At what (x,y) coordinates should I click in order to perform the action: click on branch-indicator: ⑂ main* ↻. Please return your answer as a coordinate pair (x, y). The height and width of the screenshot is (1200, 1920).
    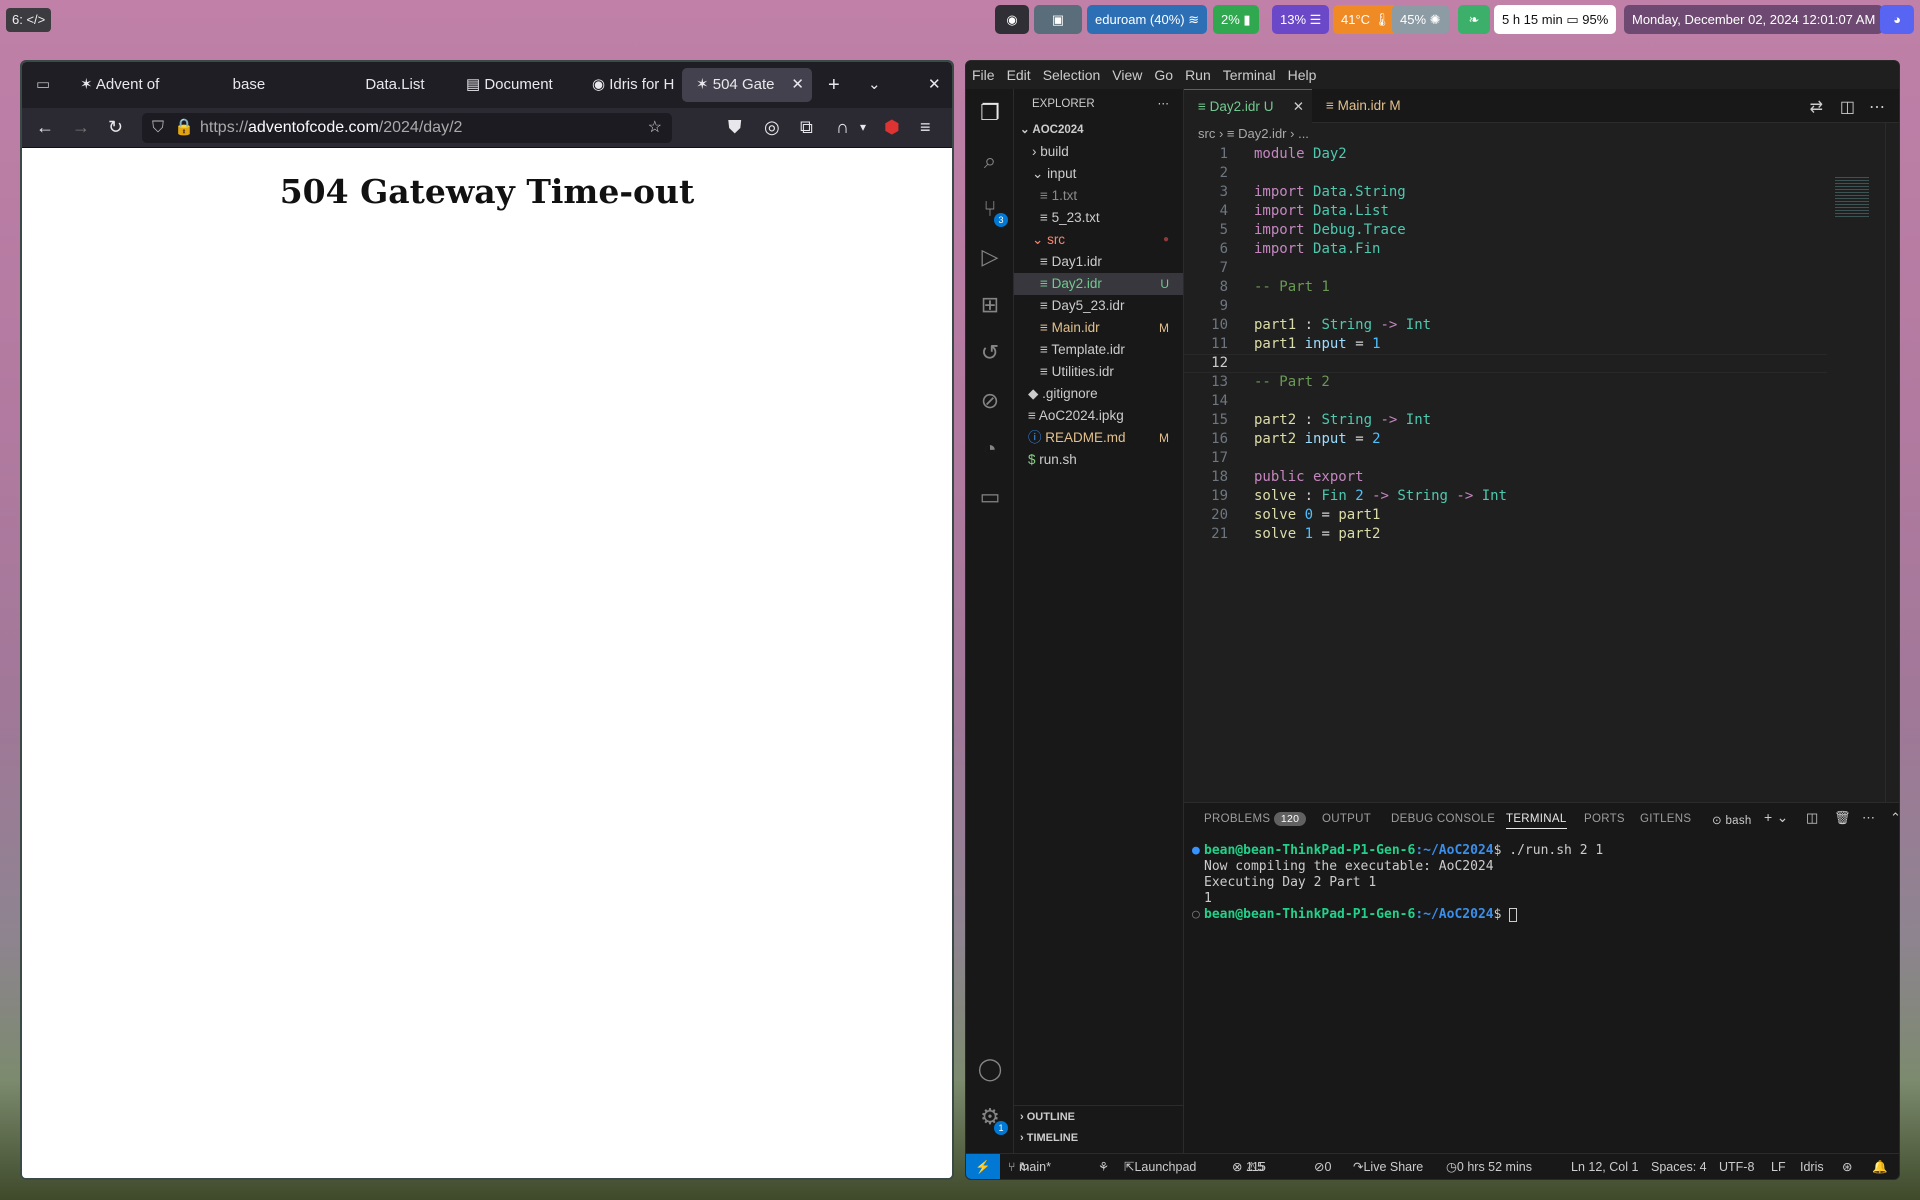
    Looking at the image, I should click on (1029, 1166).